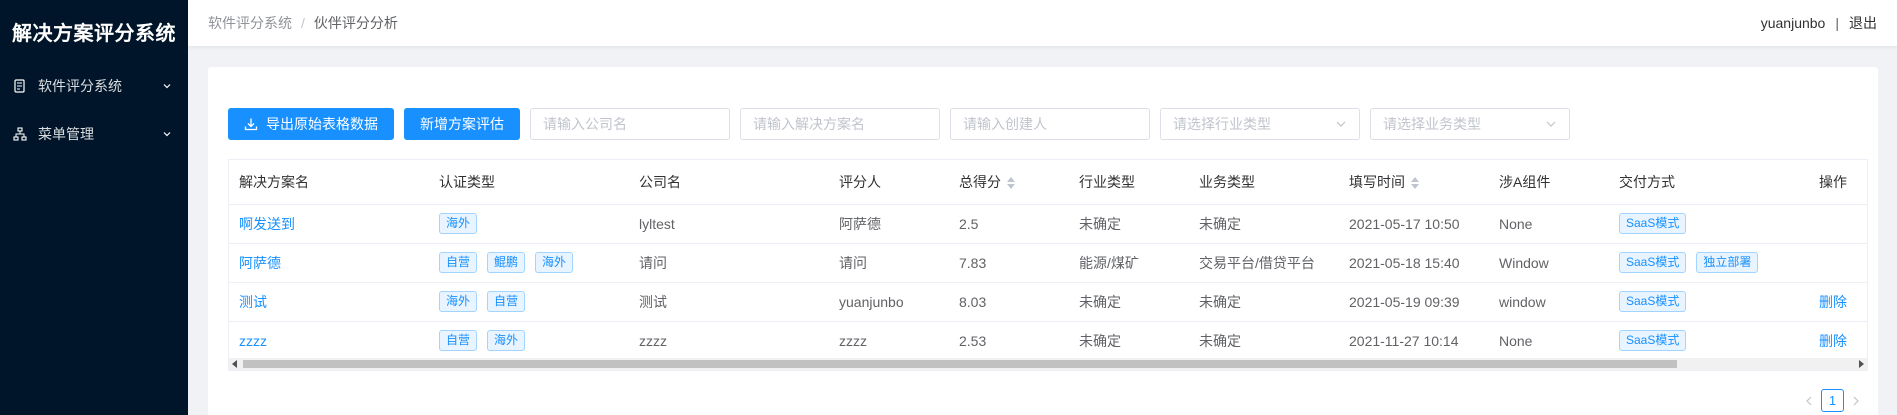  What do you see at coordinates (889, 182) in the screenshot?
I see `column-header: 评分人` at bounding box center [889, 182].